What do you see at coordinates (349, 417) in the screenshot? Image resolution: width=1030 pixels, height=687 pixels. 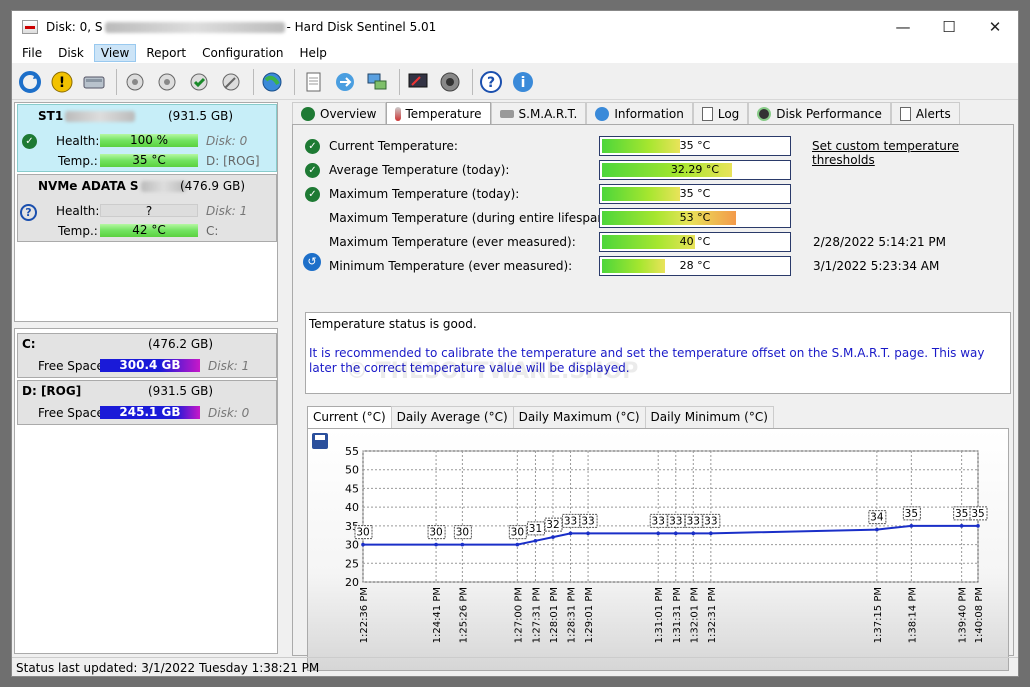 I see `chart-tab-current: Current (°C)` at bounding box center [349, 417].